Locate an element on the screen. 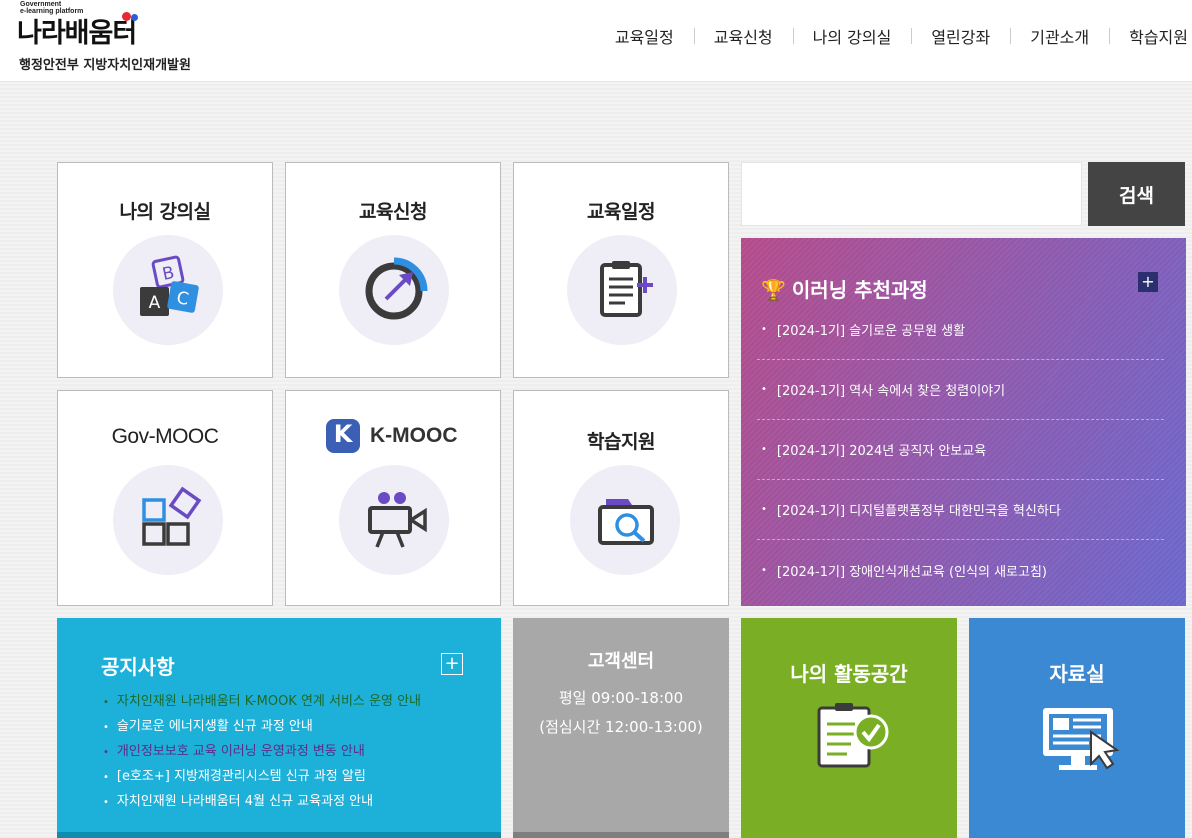 The height and width of the screenshot is (838, 1192). nav-item-schedule: 교육일정 is located at coordinates (644, 36).